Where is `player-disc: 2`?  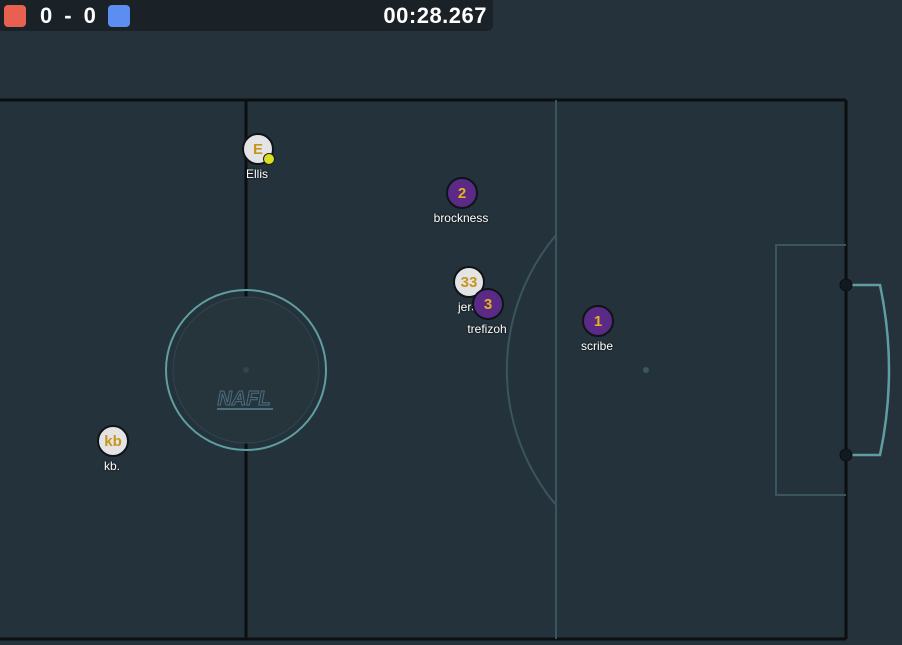
player-disc: 2 is located at coordinates (462, 193).